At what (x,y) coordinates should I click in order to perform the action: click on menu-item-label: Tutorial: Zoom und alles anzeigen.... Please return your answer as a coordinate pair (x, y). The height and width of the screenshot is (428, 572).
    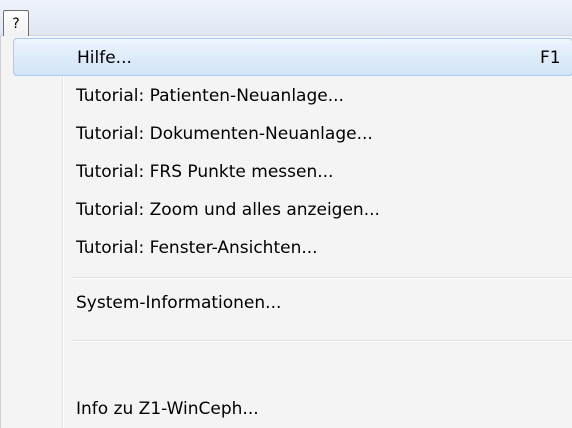
    Looking at the image, I should click on (228, 210).